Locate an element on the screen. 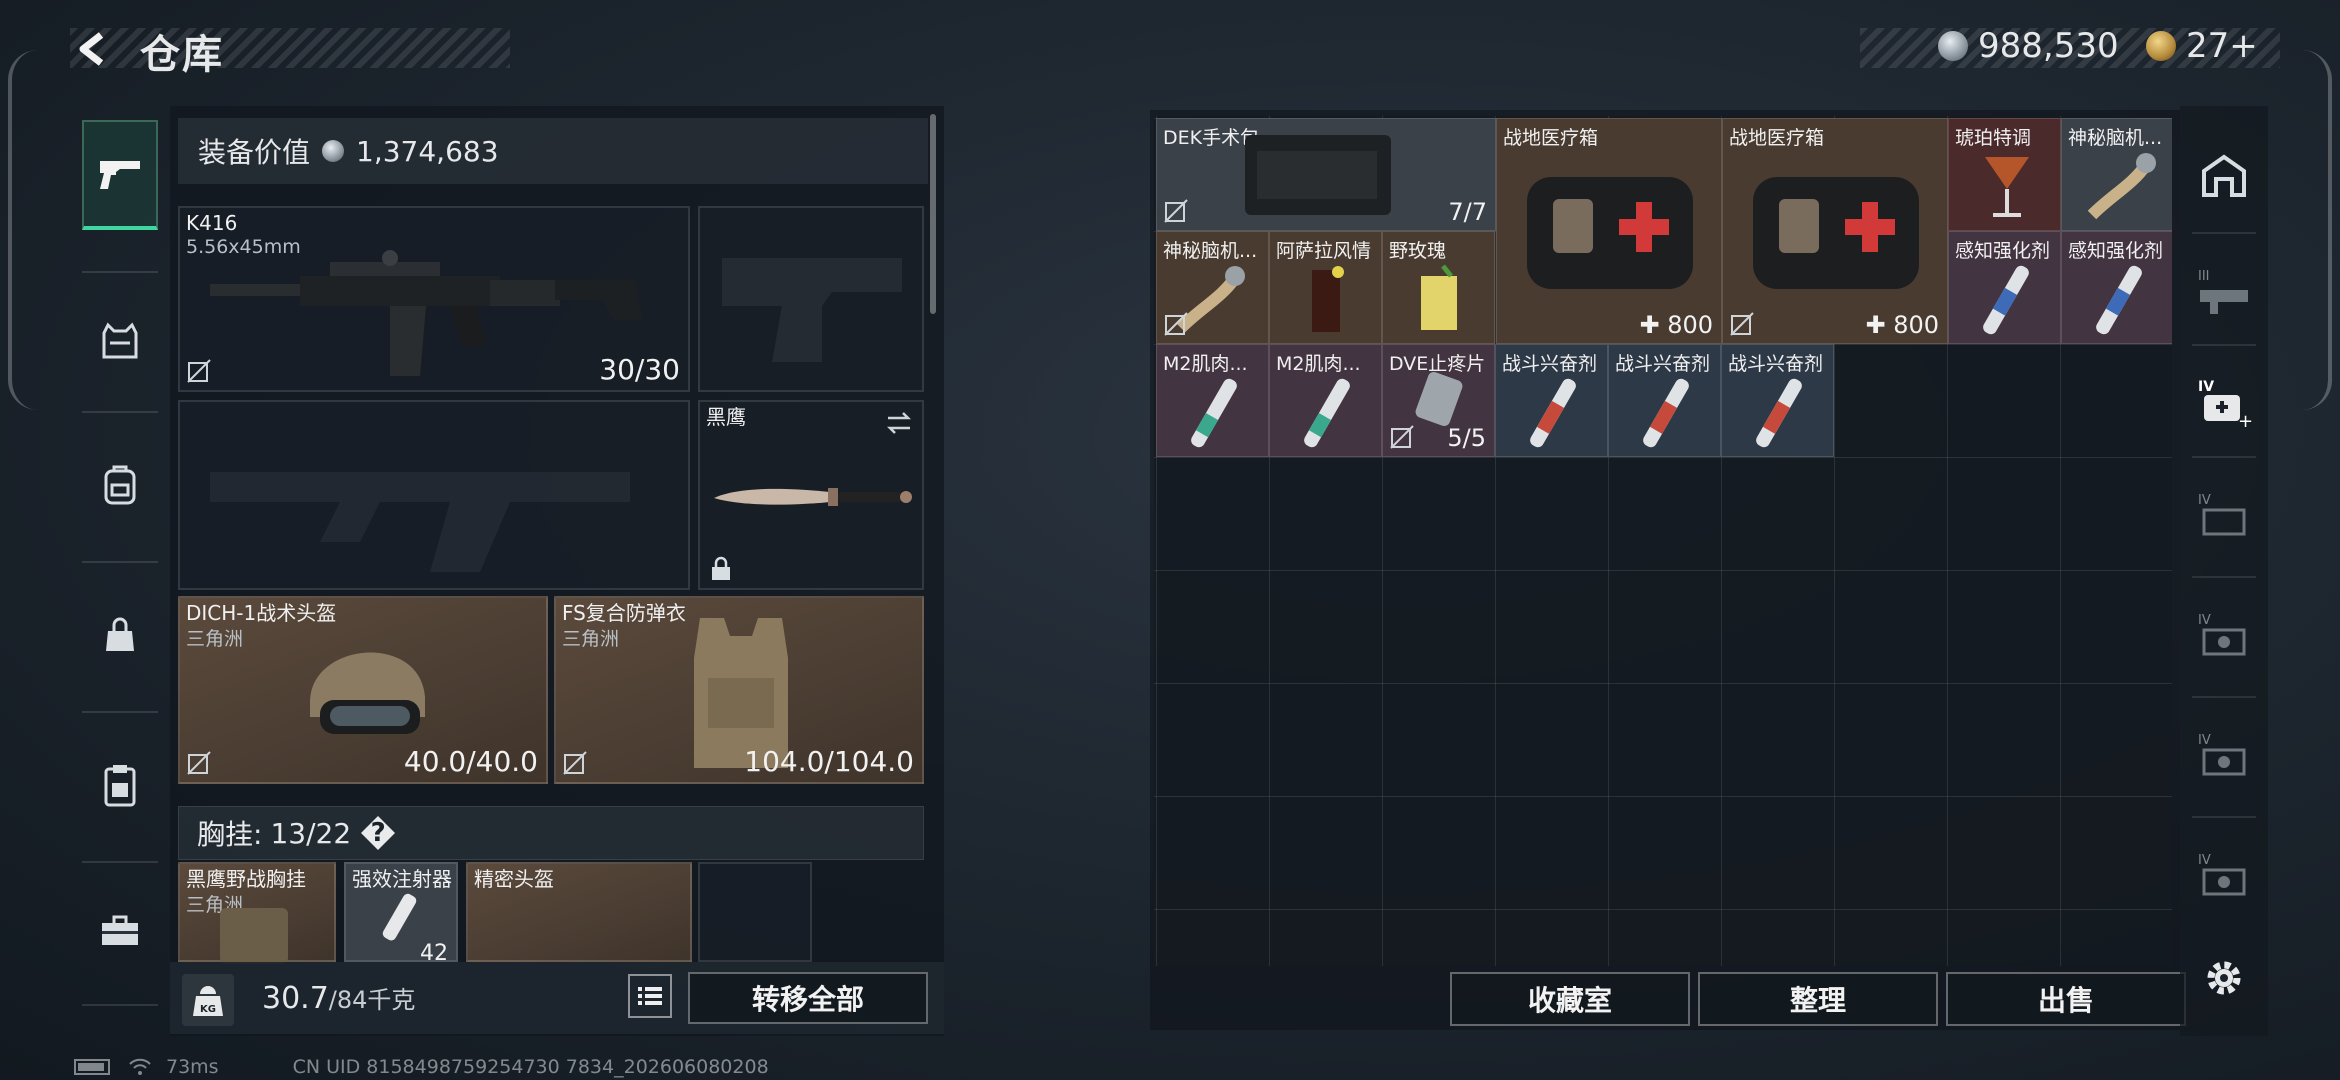  medical-tab-iv: IV + is located at coordinates (2224, 403).